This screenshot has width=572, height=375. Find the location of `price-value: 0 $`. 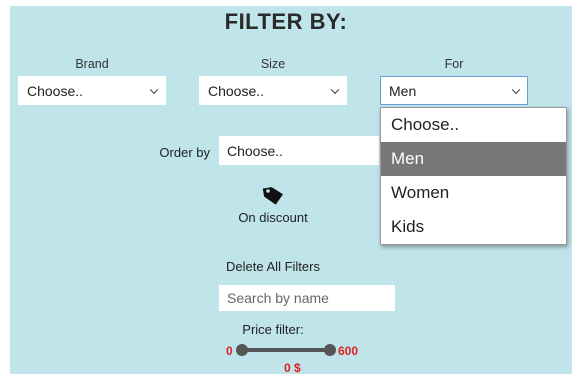

price-value: 0 $ is located at coordinates (292, 368).